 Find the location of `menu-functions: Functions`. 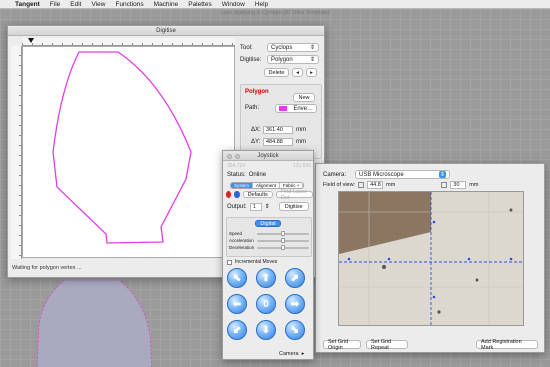

menu-functions: Functions is located at coordinates (129, 4).